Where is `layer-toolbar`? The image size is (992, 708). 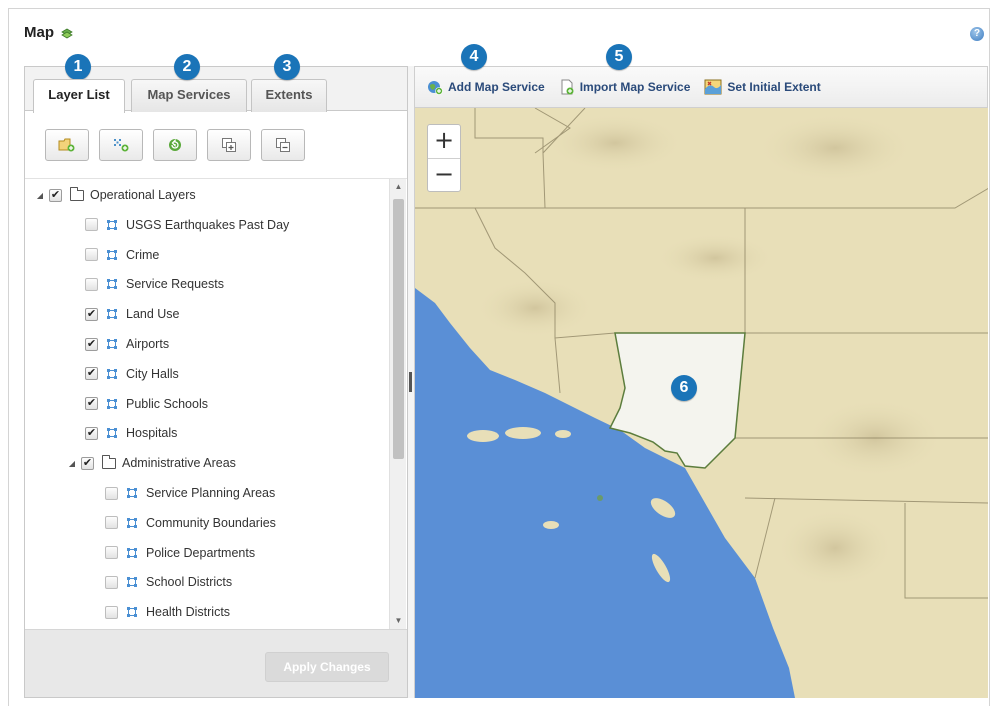
layer-toolbar is located at coordinates (216, 145).